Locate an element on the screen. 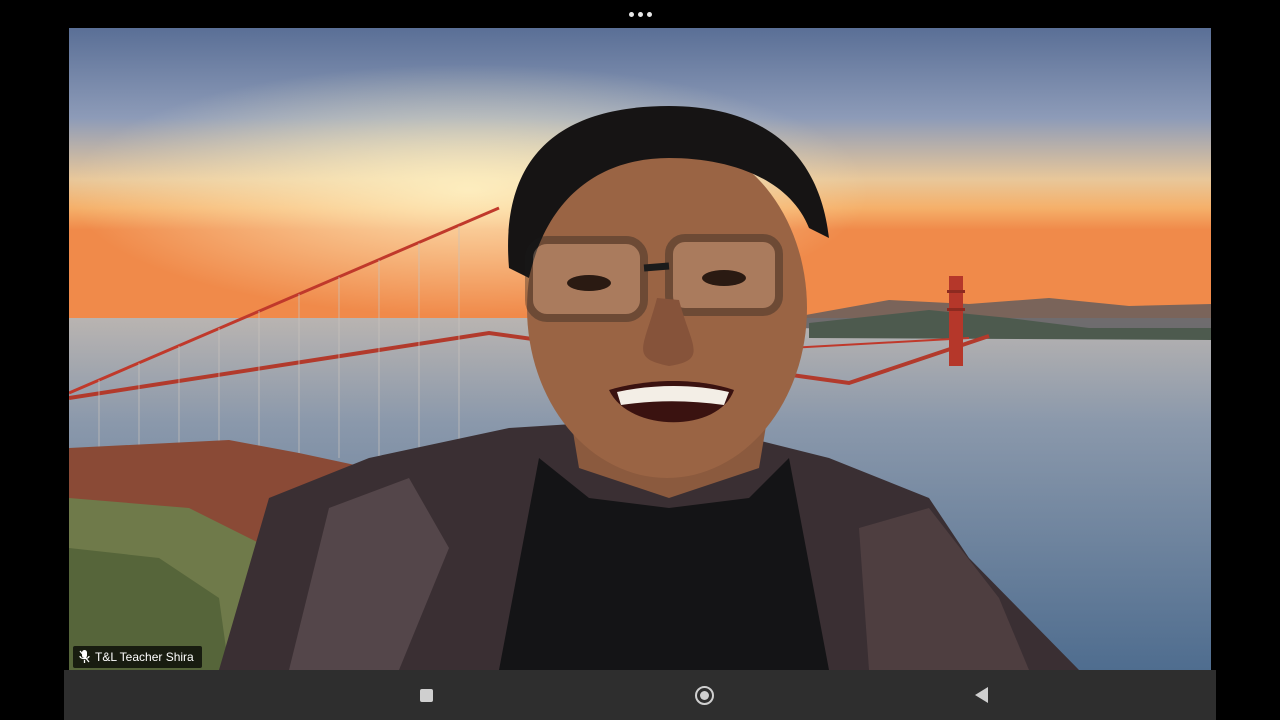 The width and height of the screenshot is (1280, 720). home-button is located at coordinates (704, 695).